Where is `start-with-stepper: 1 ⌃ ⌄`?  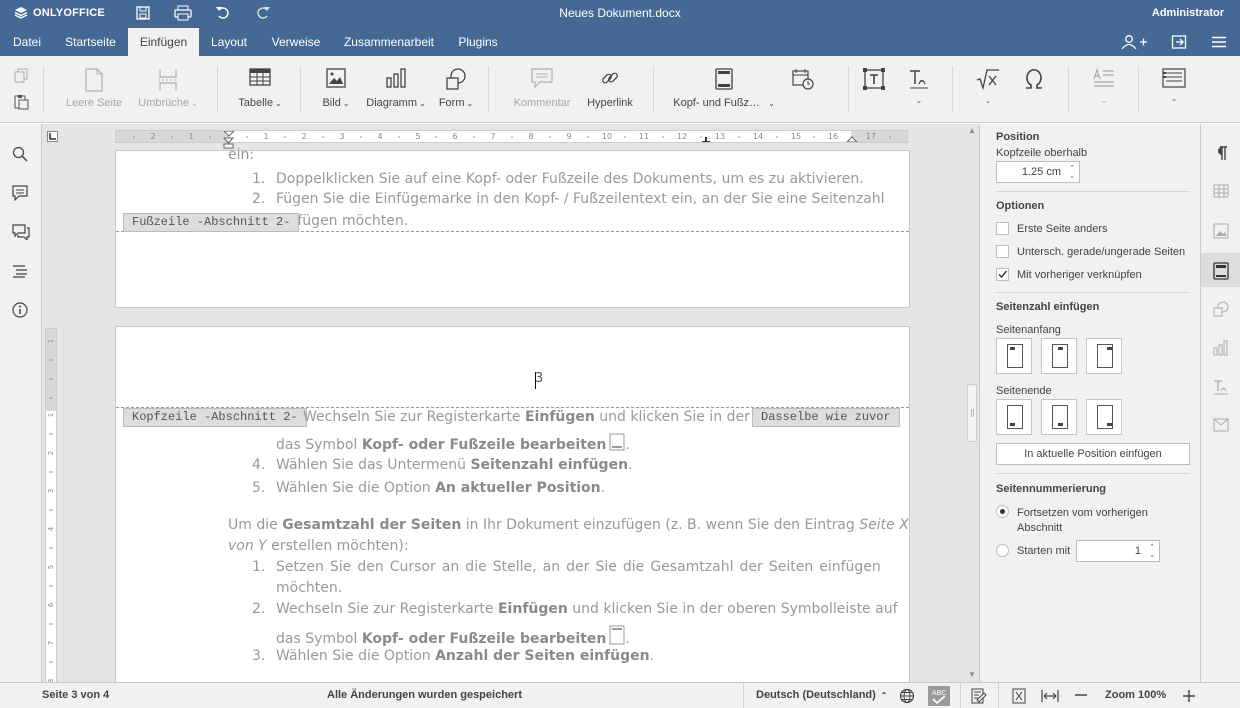 start-with-stepper: 1 ⌃ ⌄ is located at coordinates (1118, 551).